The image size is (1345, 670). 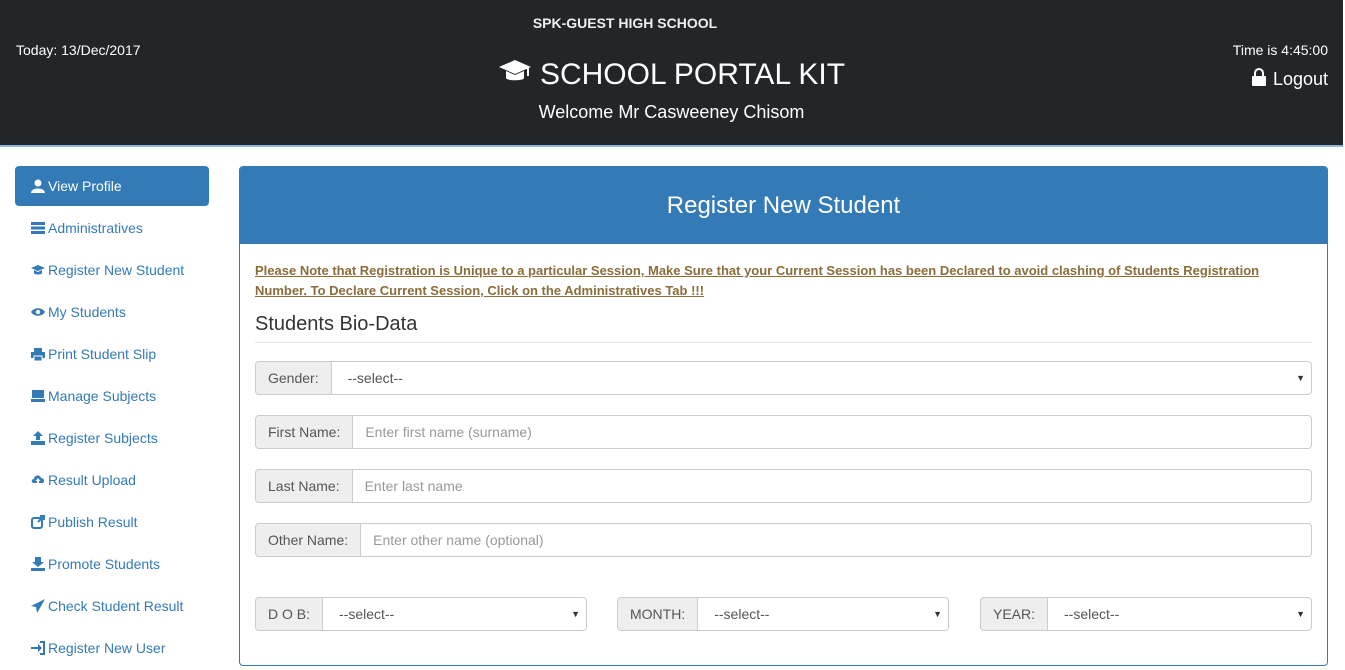 What do you see at coordinates (1280, 50) in the screenshot?
I see `current-time: Time is 4:45:00` at bounding box center [1280, 50].